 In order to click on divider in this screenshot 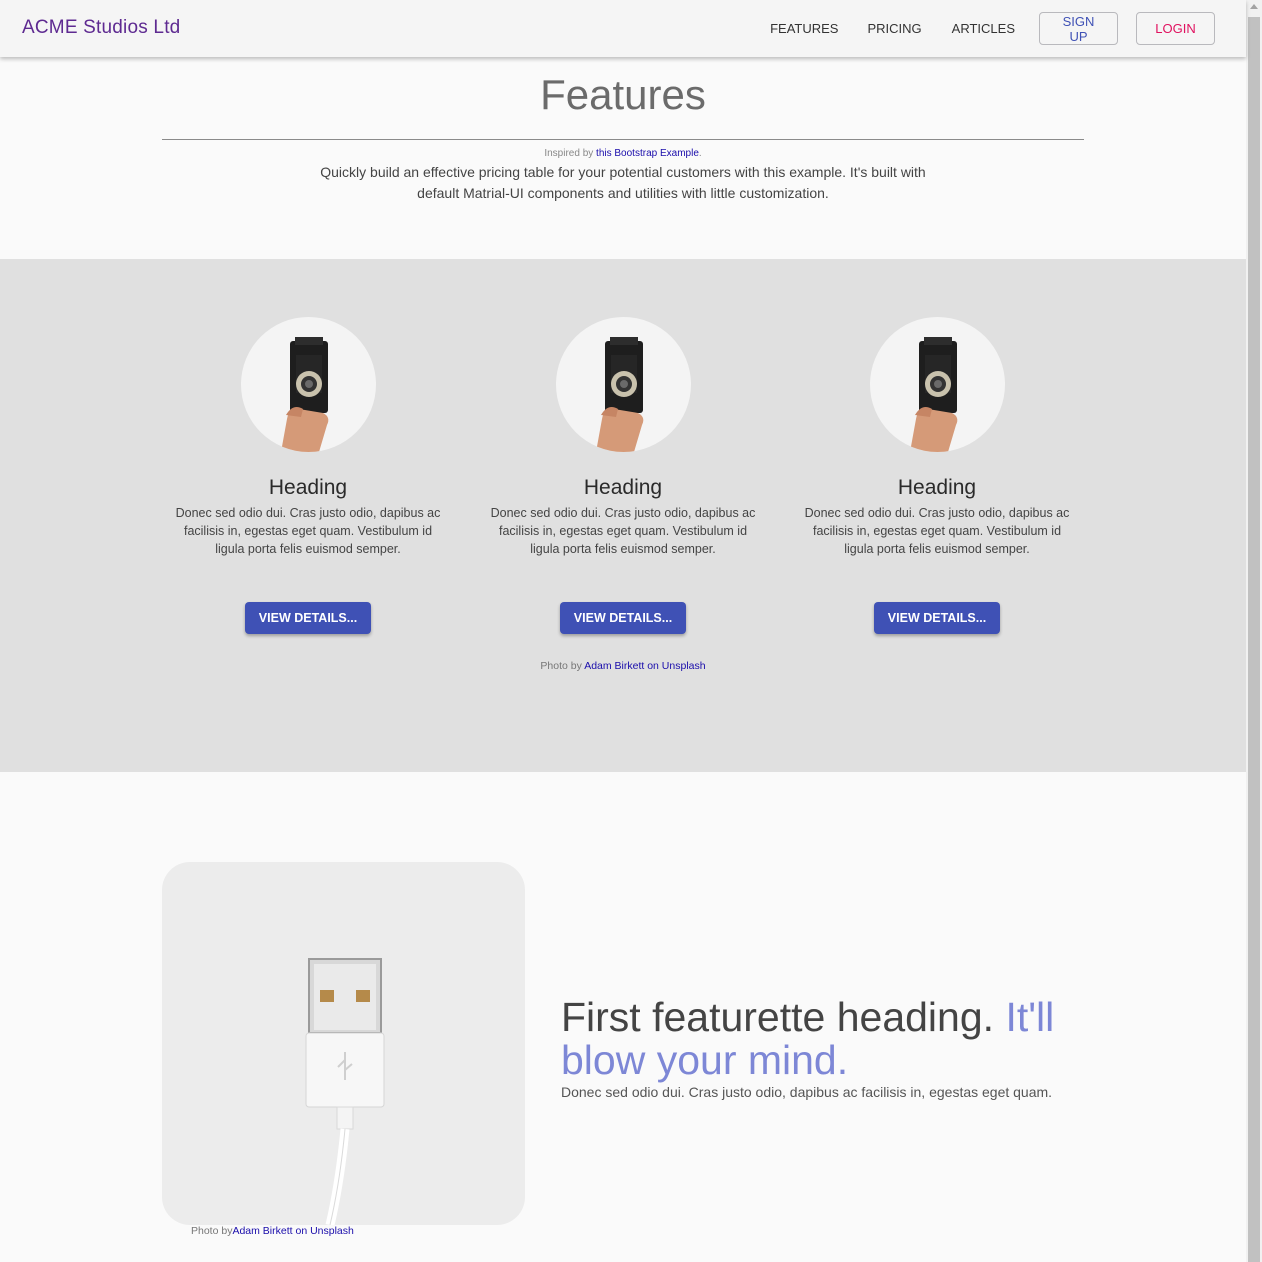, I will do `click(623, 139)`.